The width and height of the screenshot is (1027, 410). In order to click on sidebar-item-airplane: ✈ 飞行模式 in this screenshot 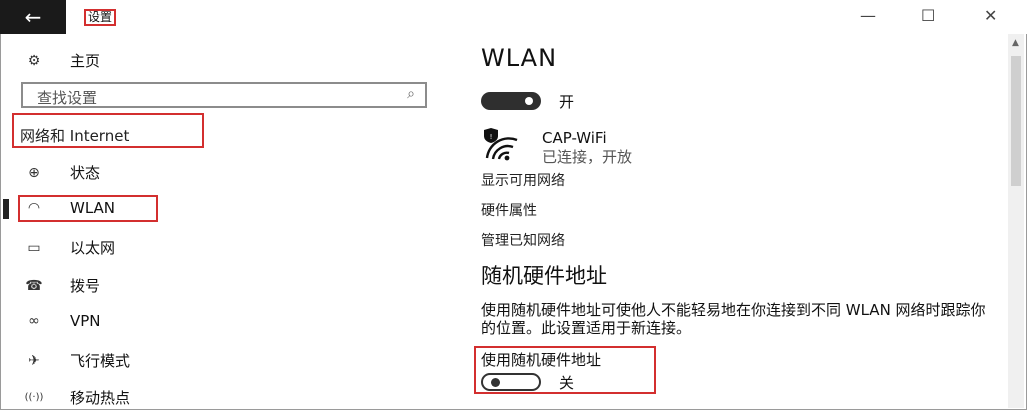, I will do `click(77, 360)`.